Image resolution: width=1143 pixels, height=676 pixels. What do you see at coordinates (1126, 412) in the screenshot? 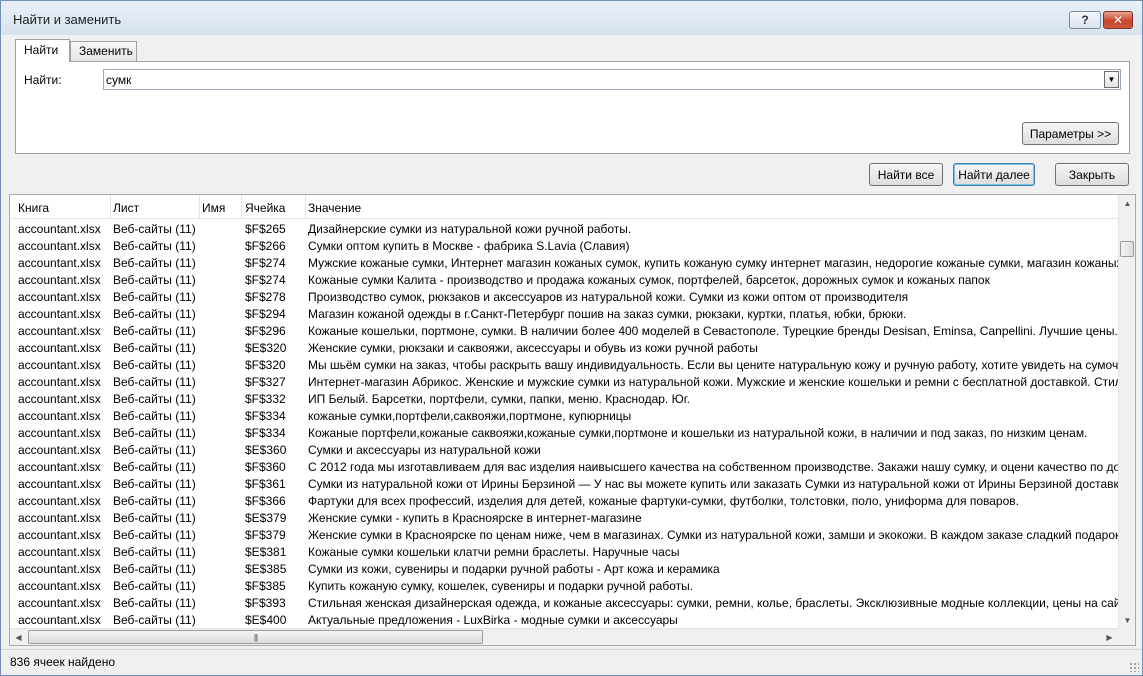
I see `vertical-scrollbar: ▲ ▼` at bounding box center [1126, 412].